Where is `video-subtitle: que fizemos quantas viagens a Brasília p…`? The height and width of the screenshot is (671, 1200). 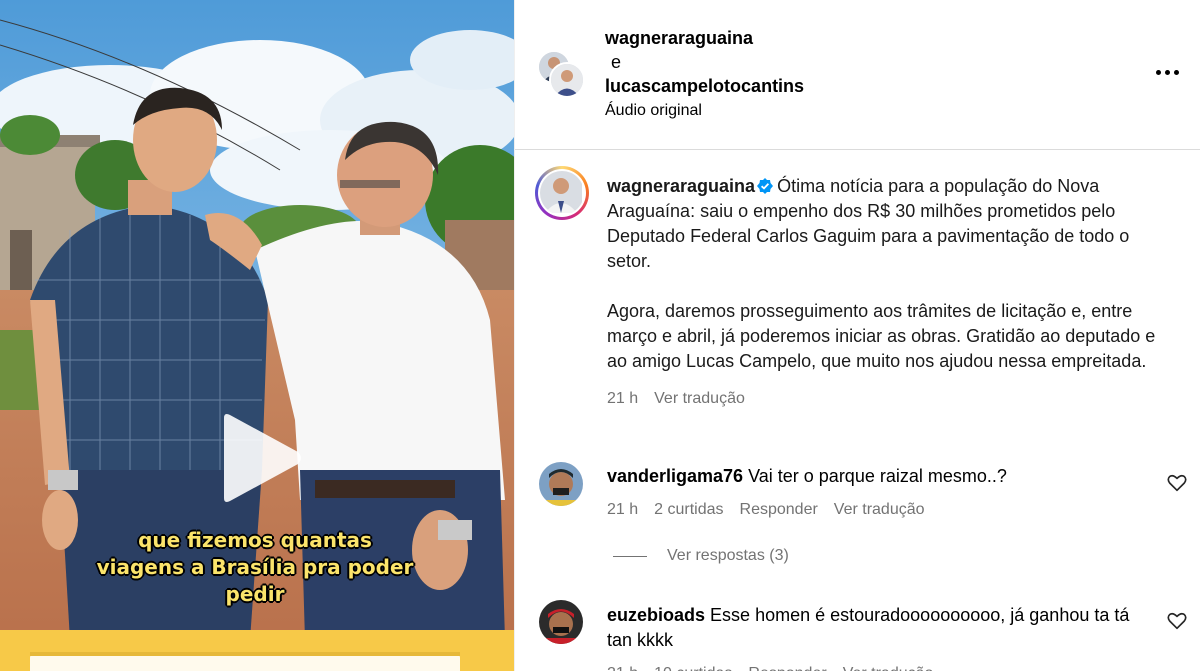
video-subtitle: que fizemos quantas viagens a Brasília p… is located at coordinates (255, 567).